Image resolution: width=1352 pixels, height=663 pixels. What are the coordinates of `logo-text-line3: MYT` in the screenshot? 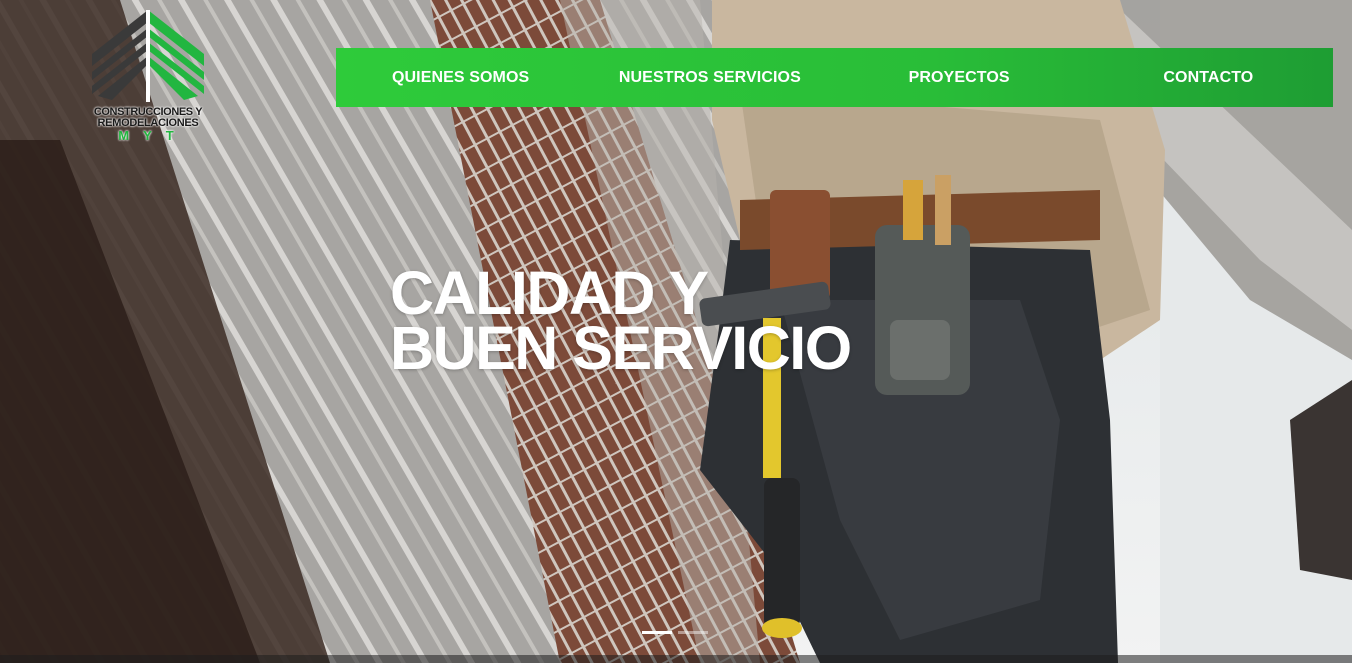 It's located at (153, 135).